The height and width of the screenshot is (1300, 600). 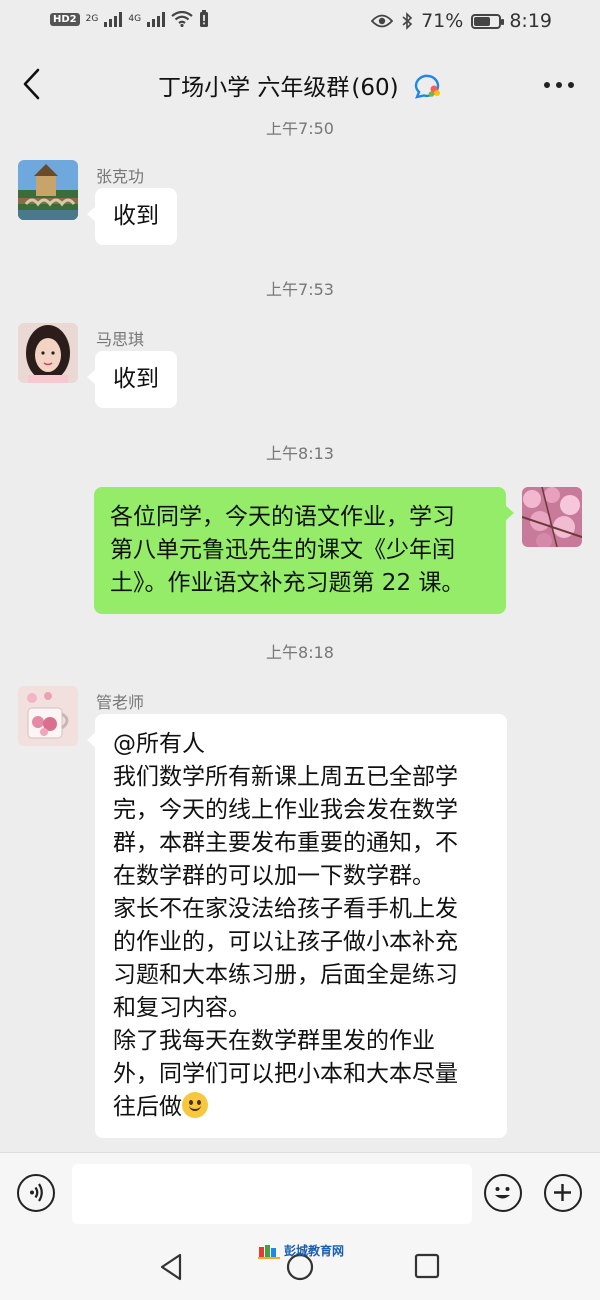 I want to click on clock: 8:19, so click(x=530, y=21).